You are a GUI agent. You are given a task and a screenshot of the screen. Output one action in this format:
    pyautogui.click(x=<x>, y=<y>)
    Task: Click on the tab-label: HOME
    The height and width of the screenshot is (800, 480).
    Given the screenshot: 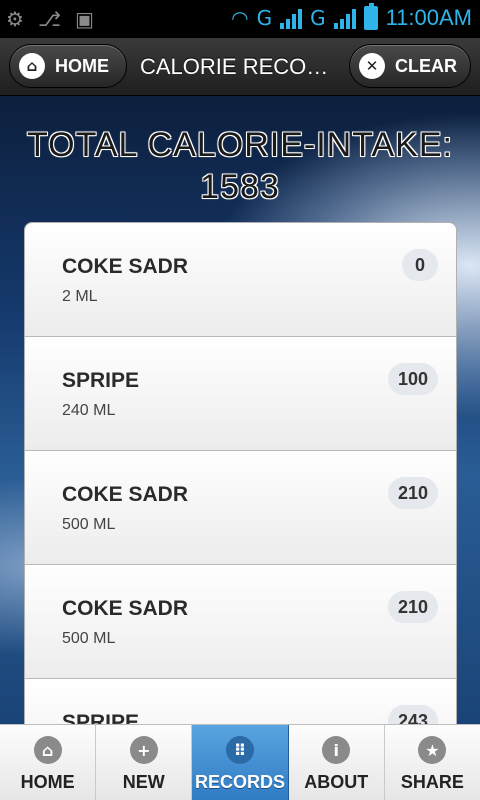 What is the action you would take?
    pyautogui.click(x=47, y=782)
    